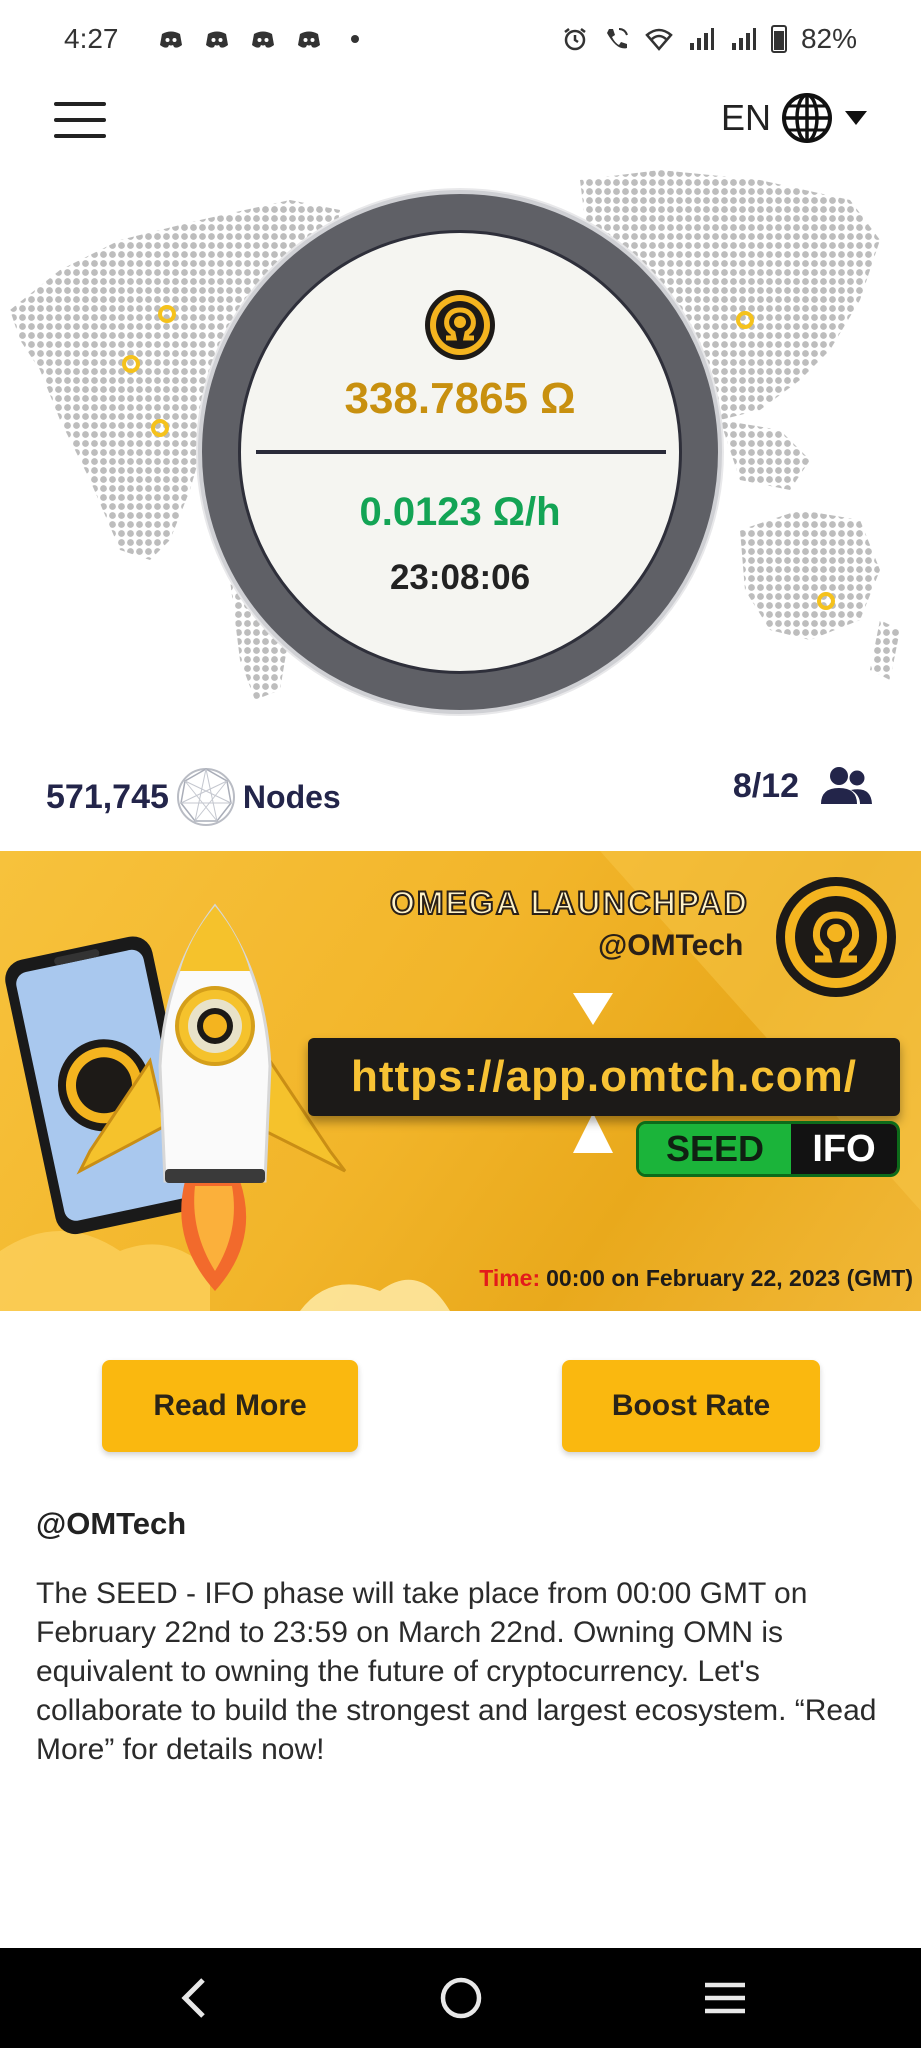 This screenshot has height=2048, width=921. What do you see at coordinates (230, 1406) in the screenshot?
I see `read-more-button: Read More` at bounding box center [230, 1406].